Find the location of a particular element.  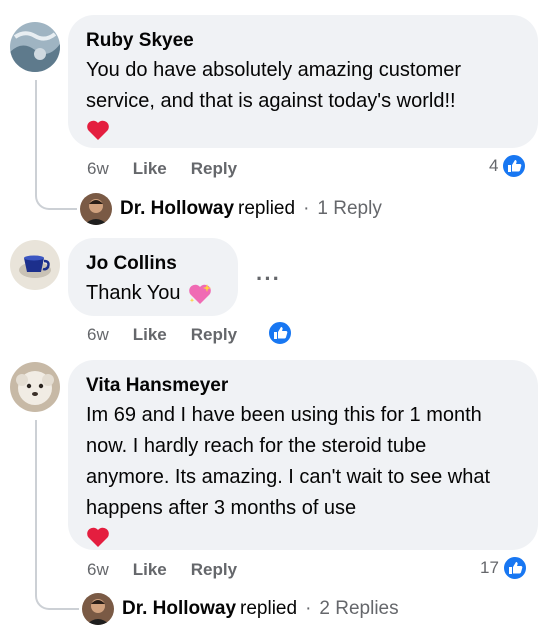

sparkling-heart-icon is located at coordinates (199, 293).